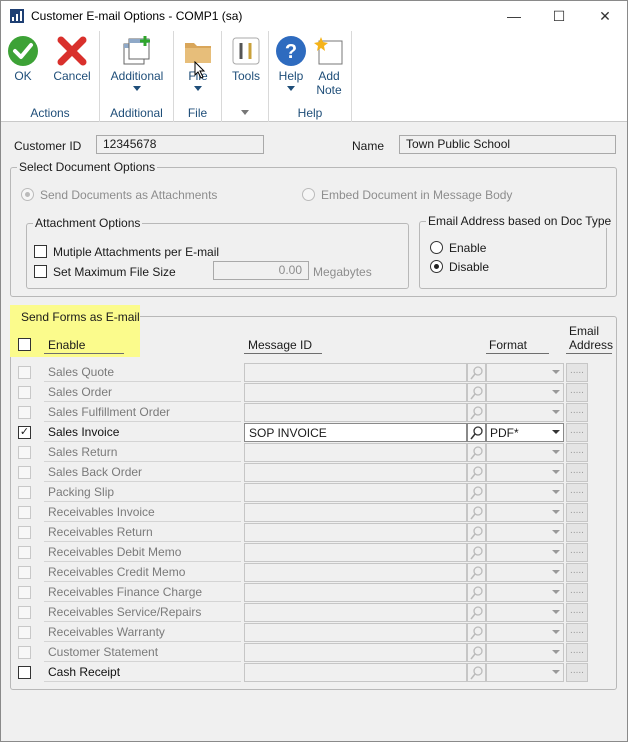 The height and width of the screenshot is (742, 628). Describe the element at coordinates (559, 16) in the screenshot. I see `maximize-button: ☐` at that location.